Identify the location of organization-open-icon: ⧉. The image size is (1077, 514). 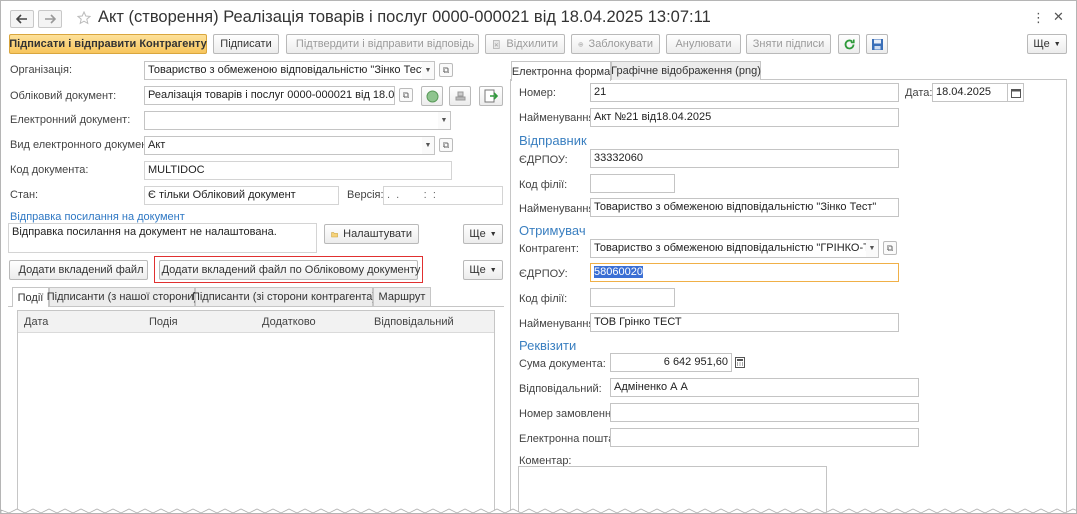
(446, 70).